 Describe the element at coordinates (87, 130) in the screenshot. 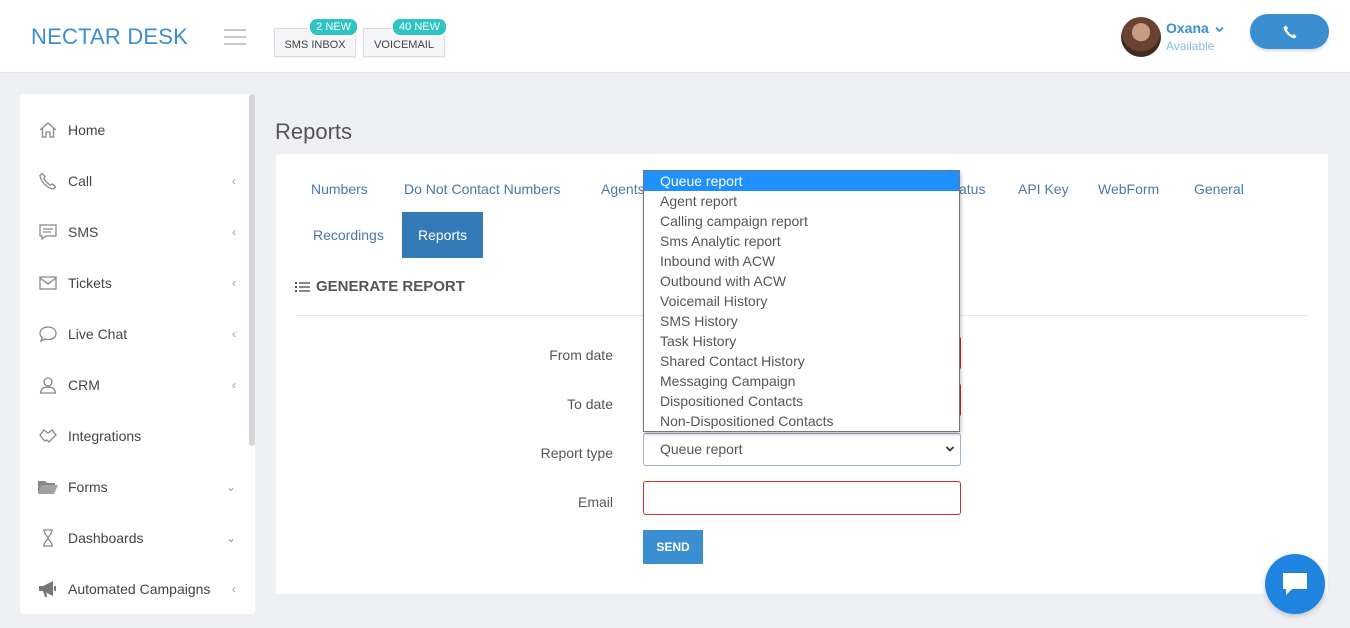

I see `sidebar-item-label: Home` at that location.